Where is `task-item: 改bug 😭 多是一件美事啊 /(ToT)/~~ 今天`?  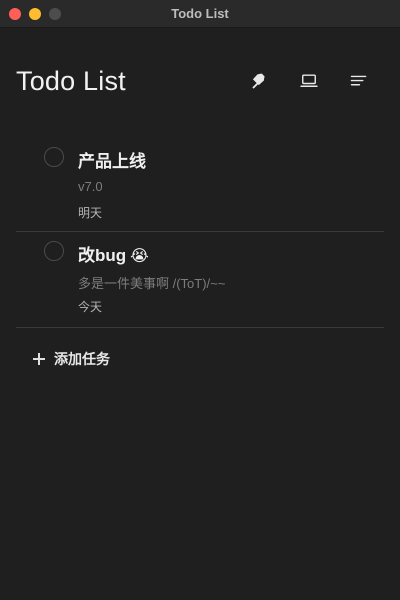 task-item: 改bug 😭 多是一件美事啊 /(ToT)/~~ 今天 is located at coordinates (200, 280).